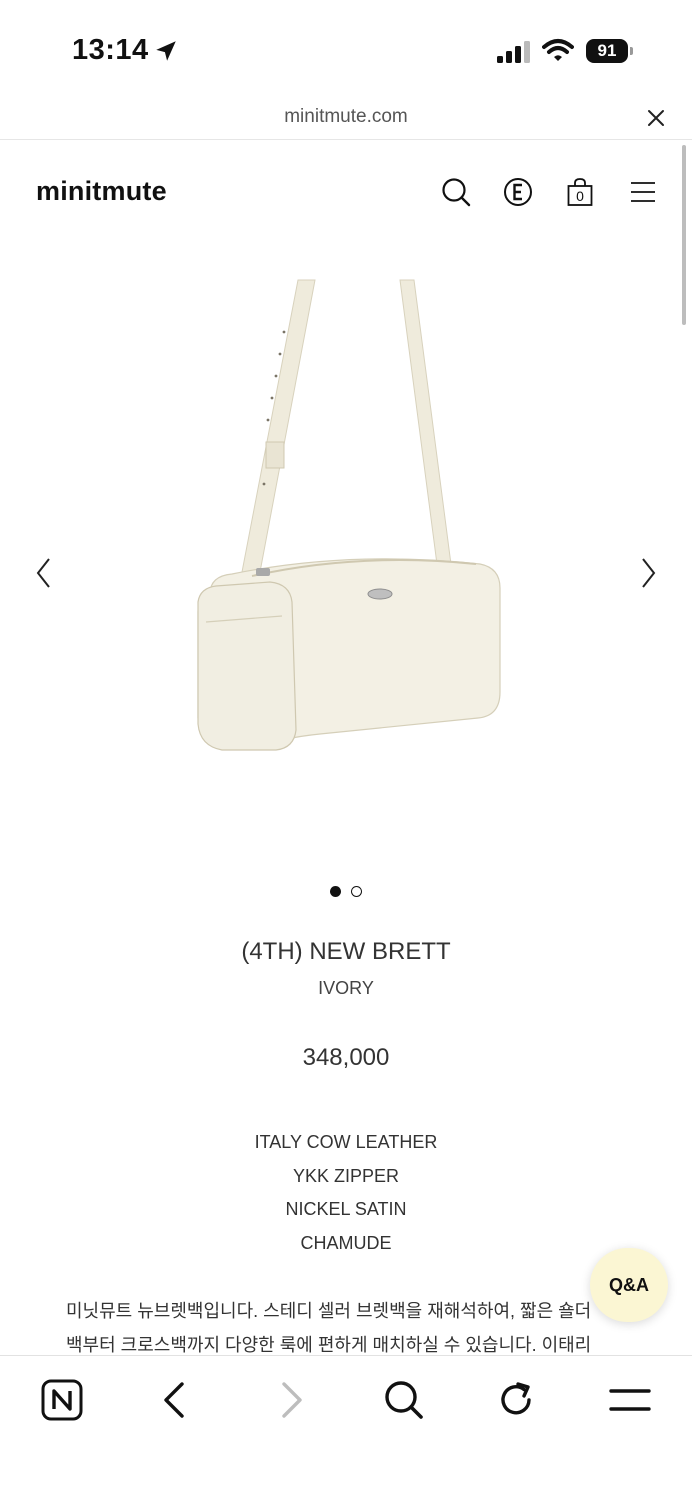 The width and height of the screenshot is (692, 1500). What do you see at coordinates (290, 1400) in the screenshot?
I see `forward-icon` at bounding box center [290, 1400].